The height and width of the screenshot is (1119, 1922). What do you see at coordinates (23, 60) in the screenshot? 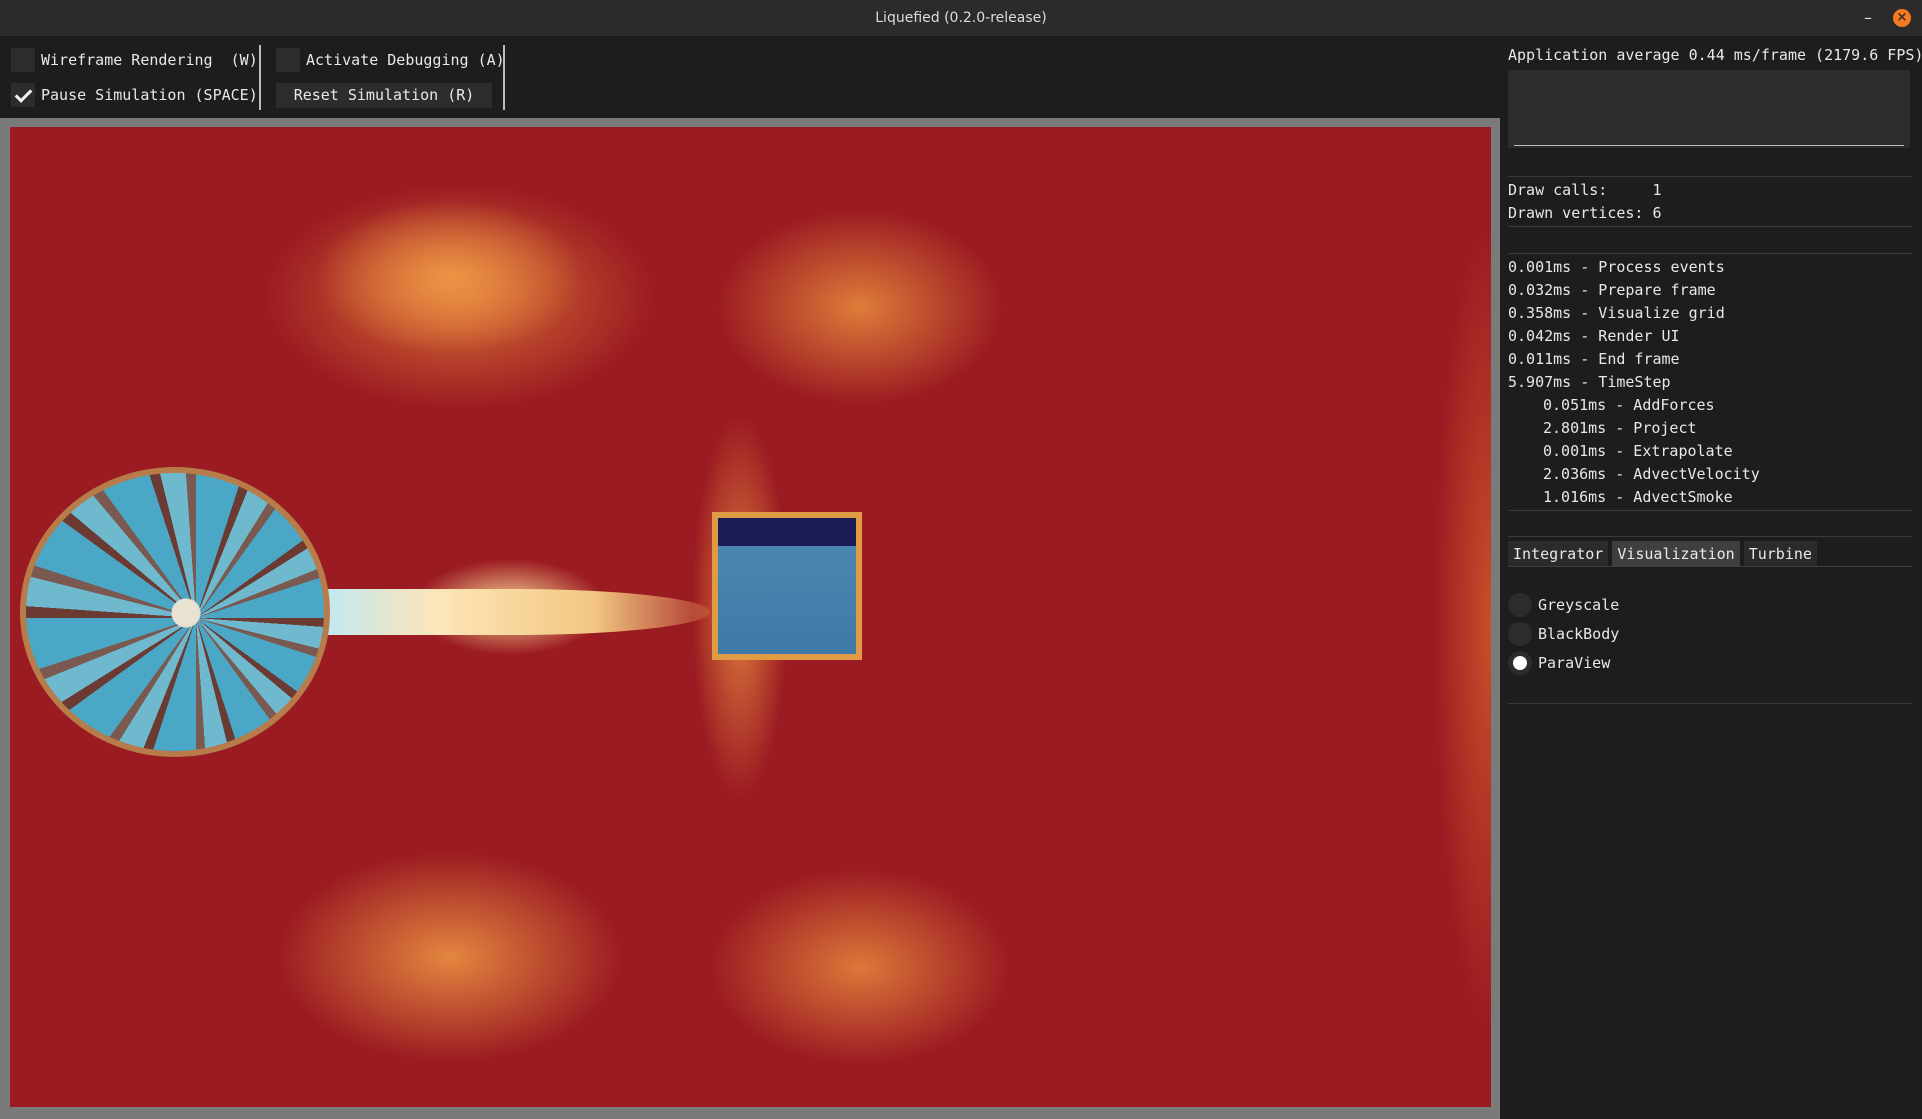
I see `wireframe-checkbox` at bounding box center [23, 60].